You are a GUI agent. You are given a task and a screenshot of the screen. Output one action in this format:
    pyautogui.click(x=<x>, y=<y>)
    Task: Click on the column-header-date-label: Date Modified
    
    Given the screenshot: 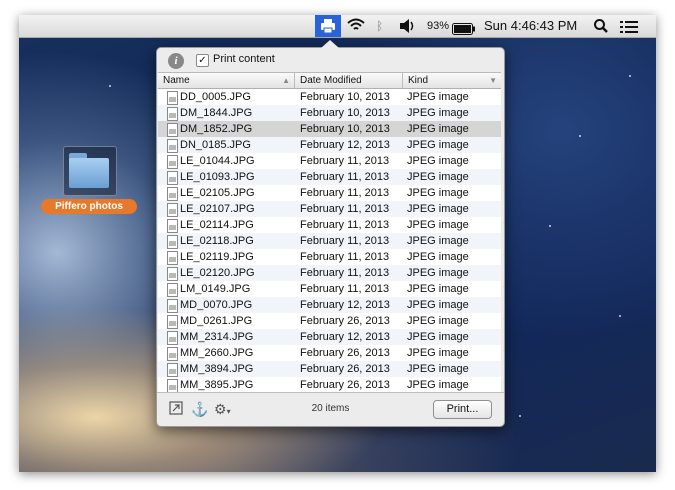 What is the action you would take?
    pyautogui.click(x=331, y=80)
    